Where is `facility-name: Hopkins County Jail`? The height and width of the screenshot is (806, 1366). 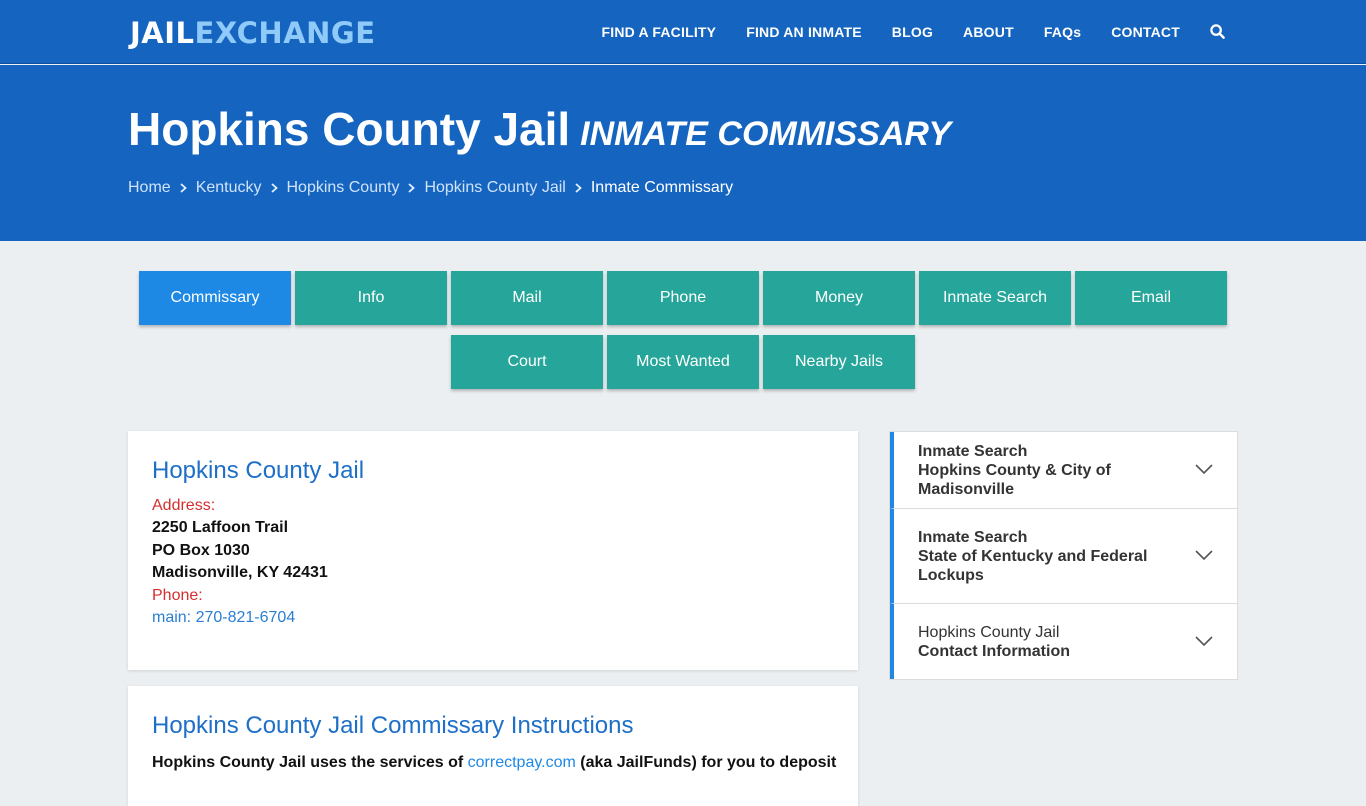 facility-name: Hopkins County Jail is located at coordinates (258, 470).